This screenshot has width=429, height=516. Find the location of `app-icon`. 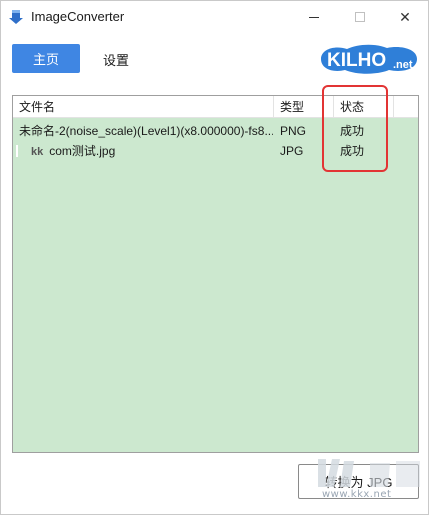

app-icon is located at coordinates (16, 17).